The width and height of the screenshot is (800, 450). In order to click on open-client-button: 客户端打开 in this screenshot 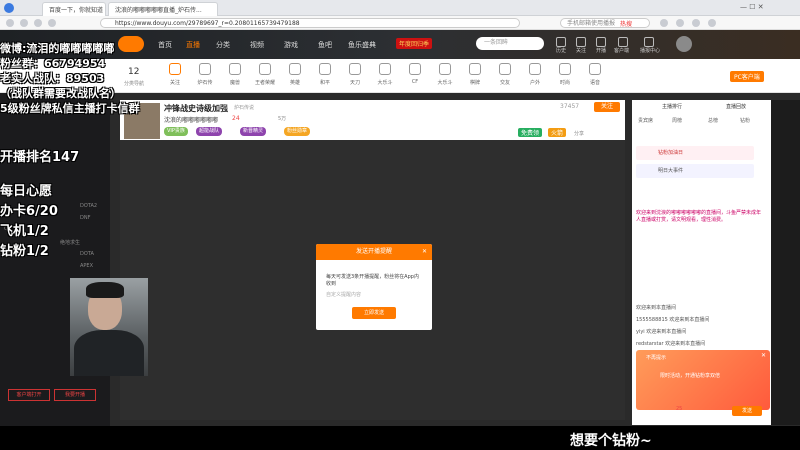, I will do `click(29, 395)`.